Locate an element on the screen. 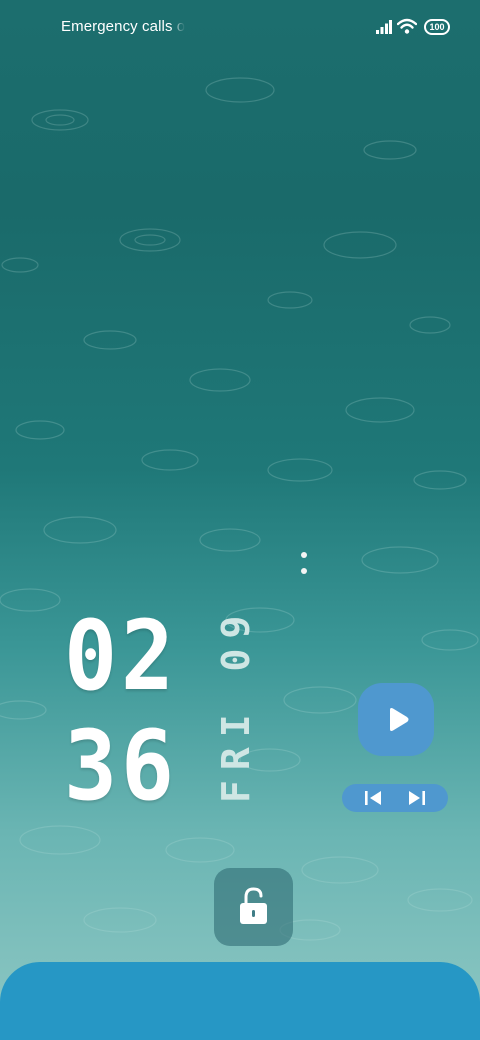 The height and width of the screenshot is (1040, 480). carrier-status-text: Emergency calls only is located at coordinates (123, 26).